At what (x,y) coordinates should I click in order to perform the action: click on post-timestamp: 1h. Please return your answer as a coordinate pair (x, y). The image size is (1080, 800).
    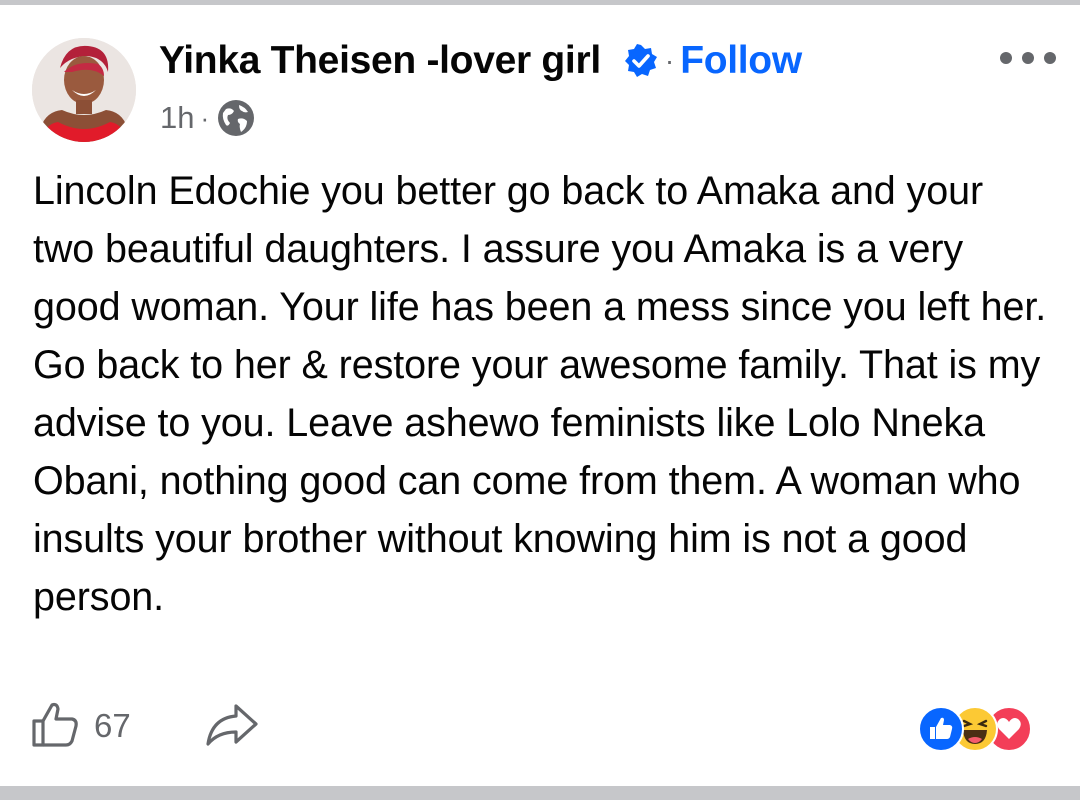
    Looking at the image, I should click on (177, 118).